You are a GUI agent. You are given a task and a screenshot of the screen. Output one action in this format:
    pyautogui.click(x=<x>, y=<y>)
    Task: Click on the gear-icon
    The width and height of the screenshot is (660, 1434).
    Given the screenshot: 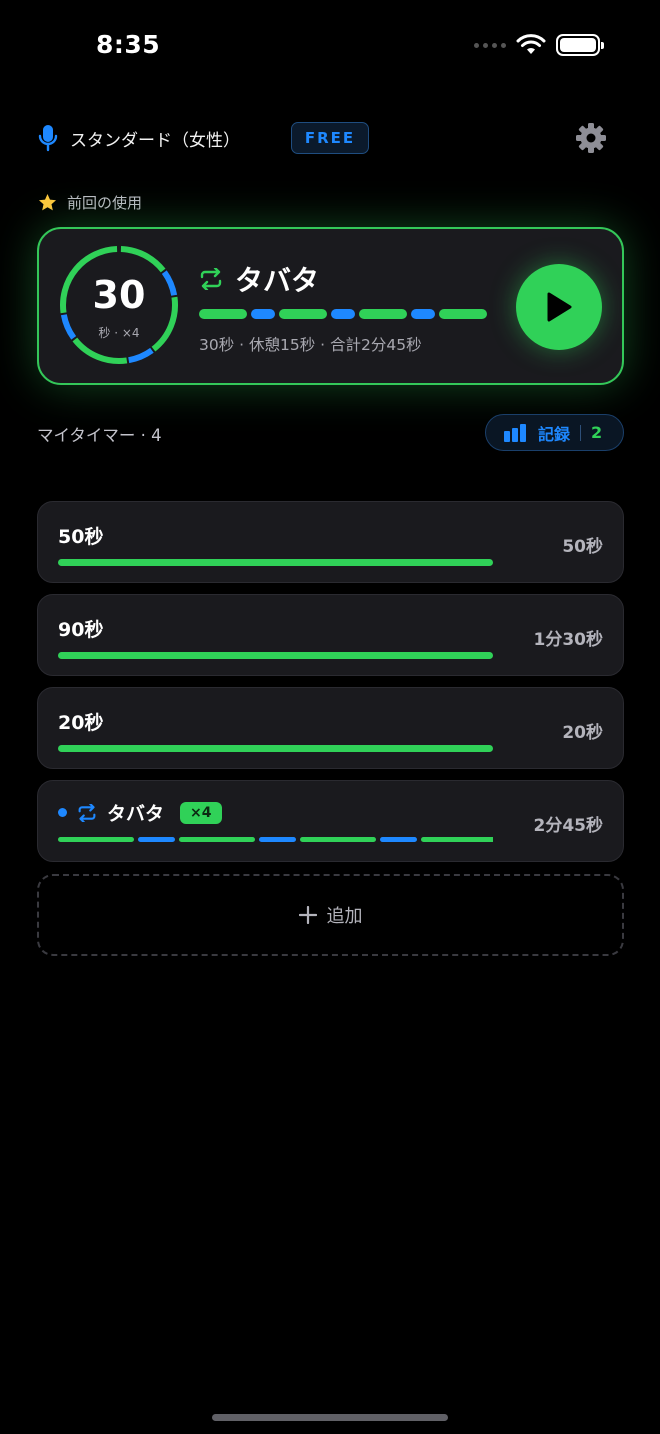 What is the action you would take?
    pyautogui.click(x=591, y=138)
    